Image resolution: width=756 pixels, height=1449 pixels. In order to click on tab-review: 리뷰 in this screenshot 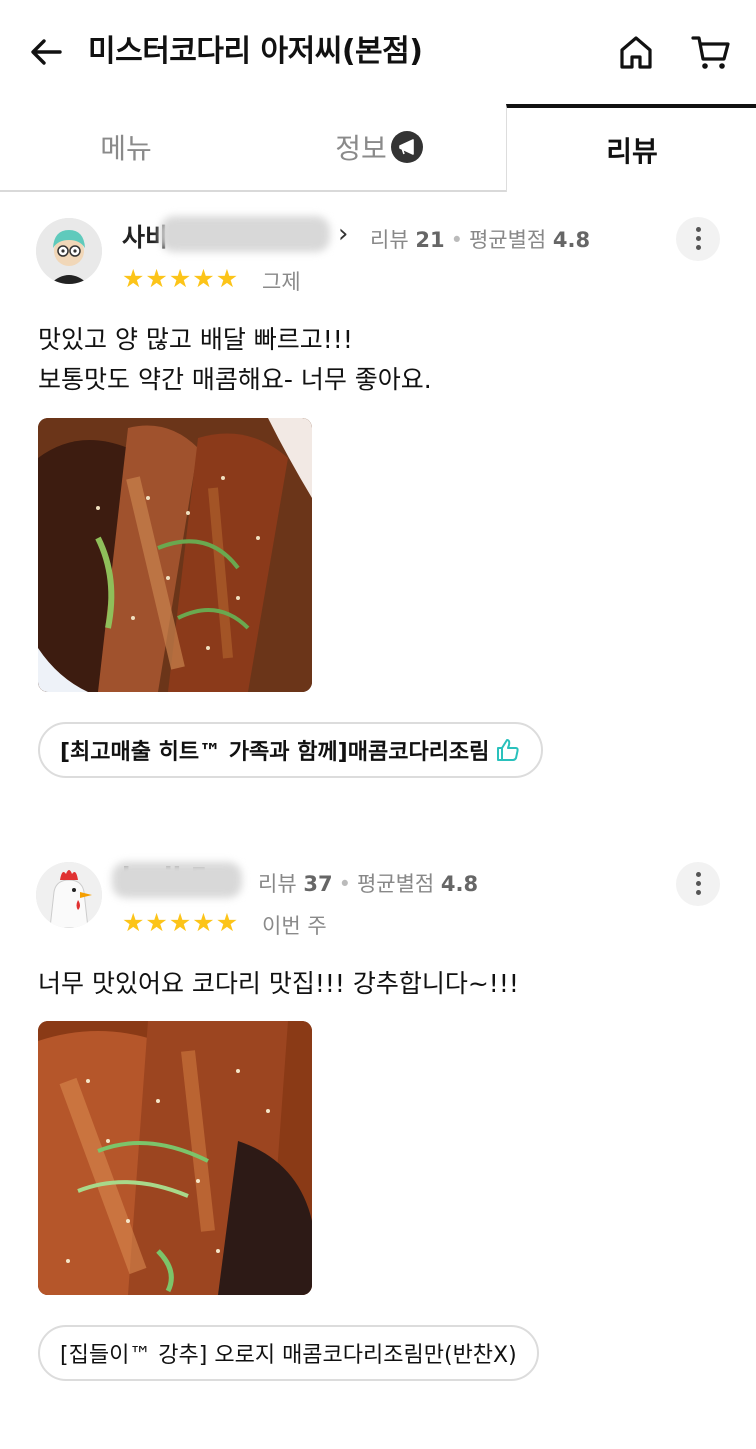, I will do `click(631, 148)`.